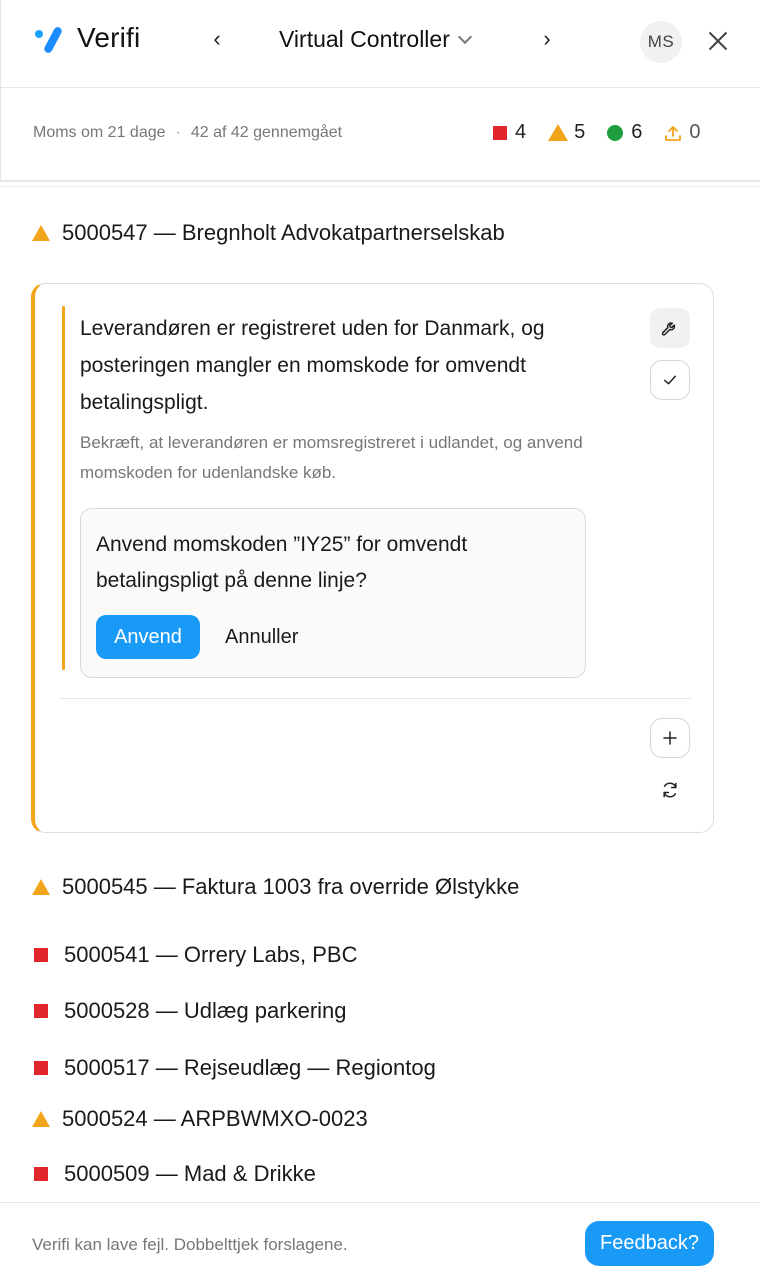 This screenshot has height=1280, width=760. What do you see at coordinates (109, 37) in the screenshot?
I see `brand-name: Verifi` at bounding box center [109, 37].